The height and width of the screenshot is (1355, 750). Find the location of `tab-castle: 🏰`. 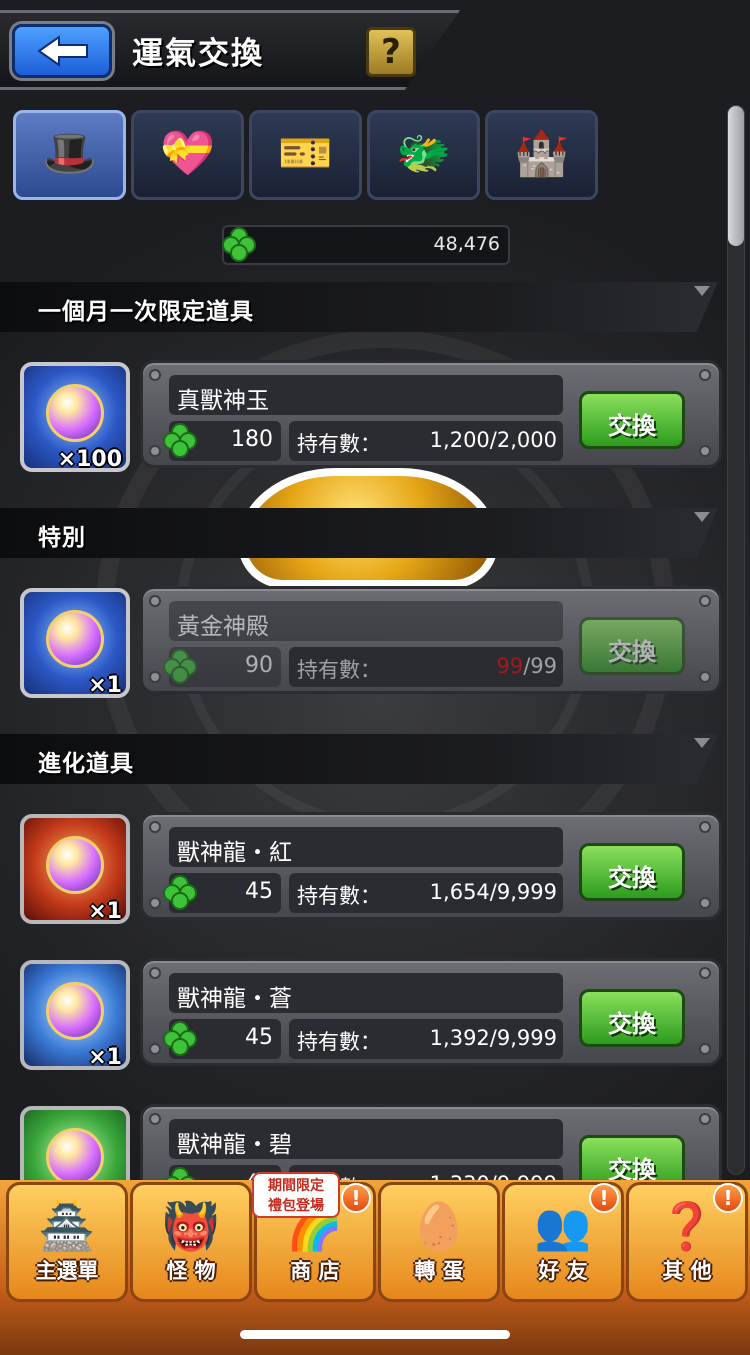

tab-castle: 🏰 is located at coordinates (541, 155).